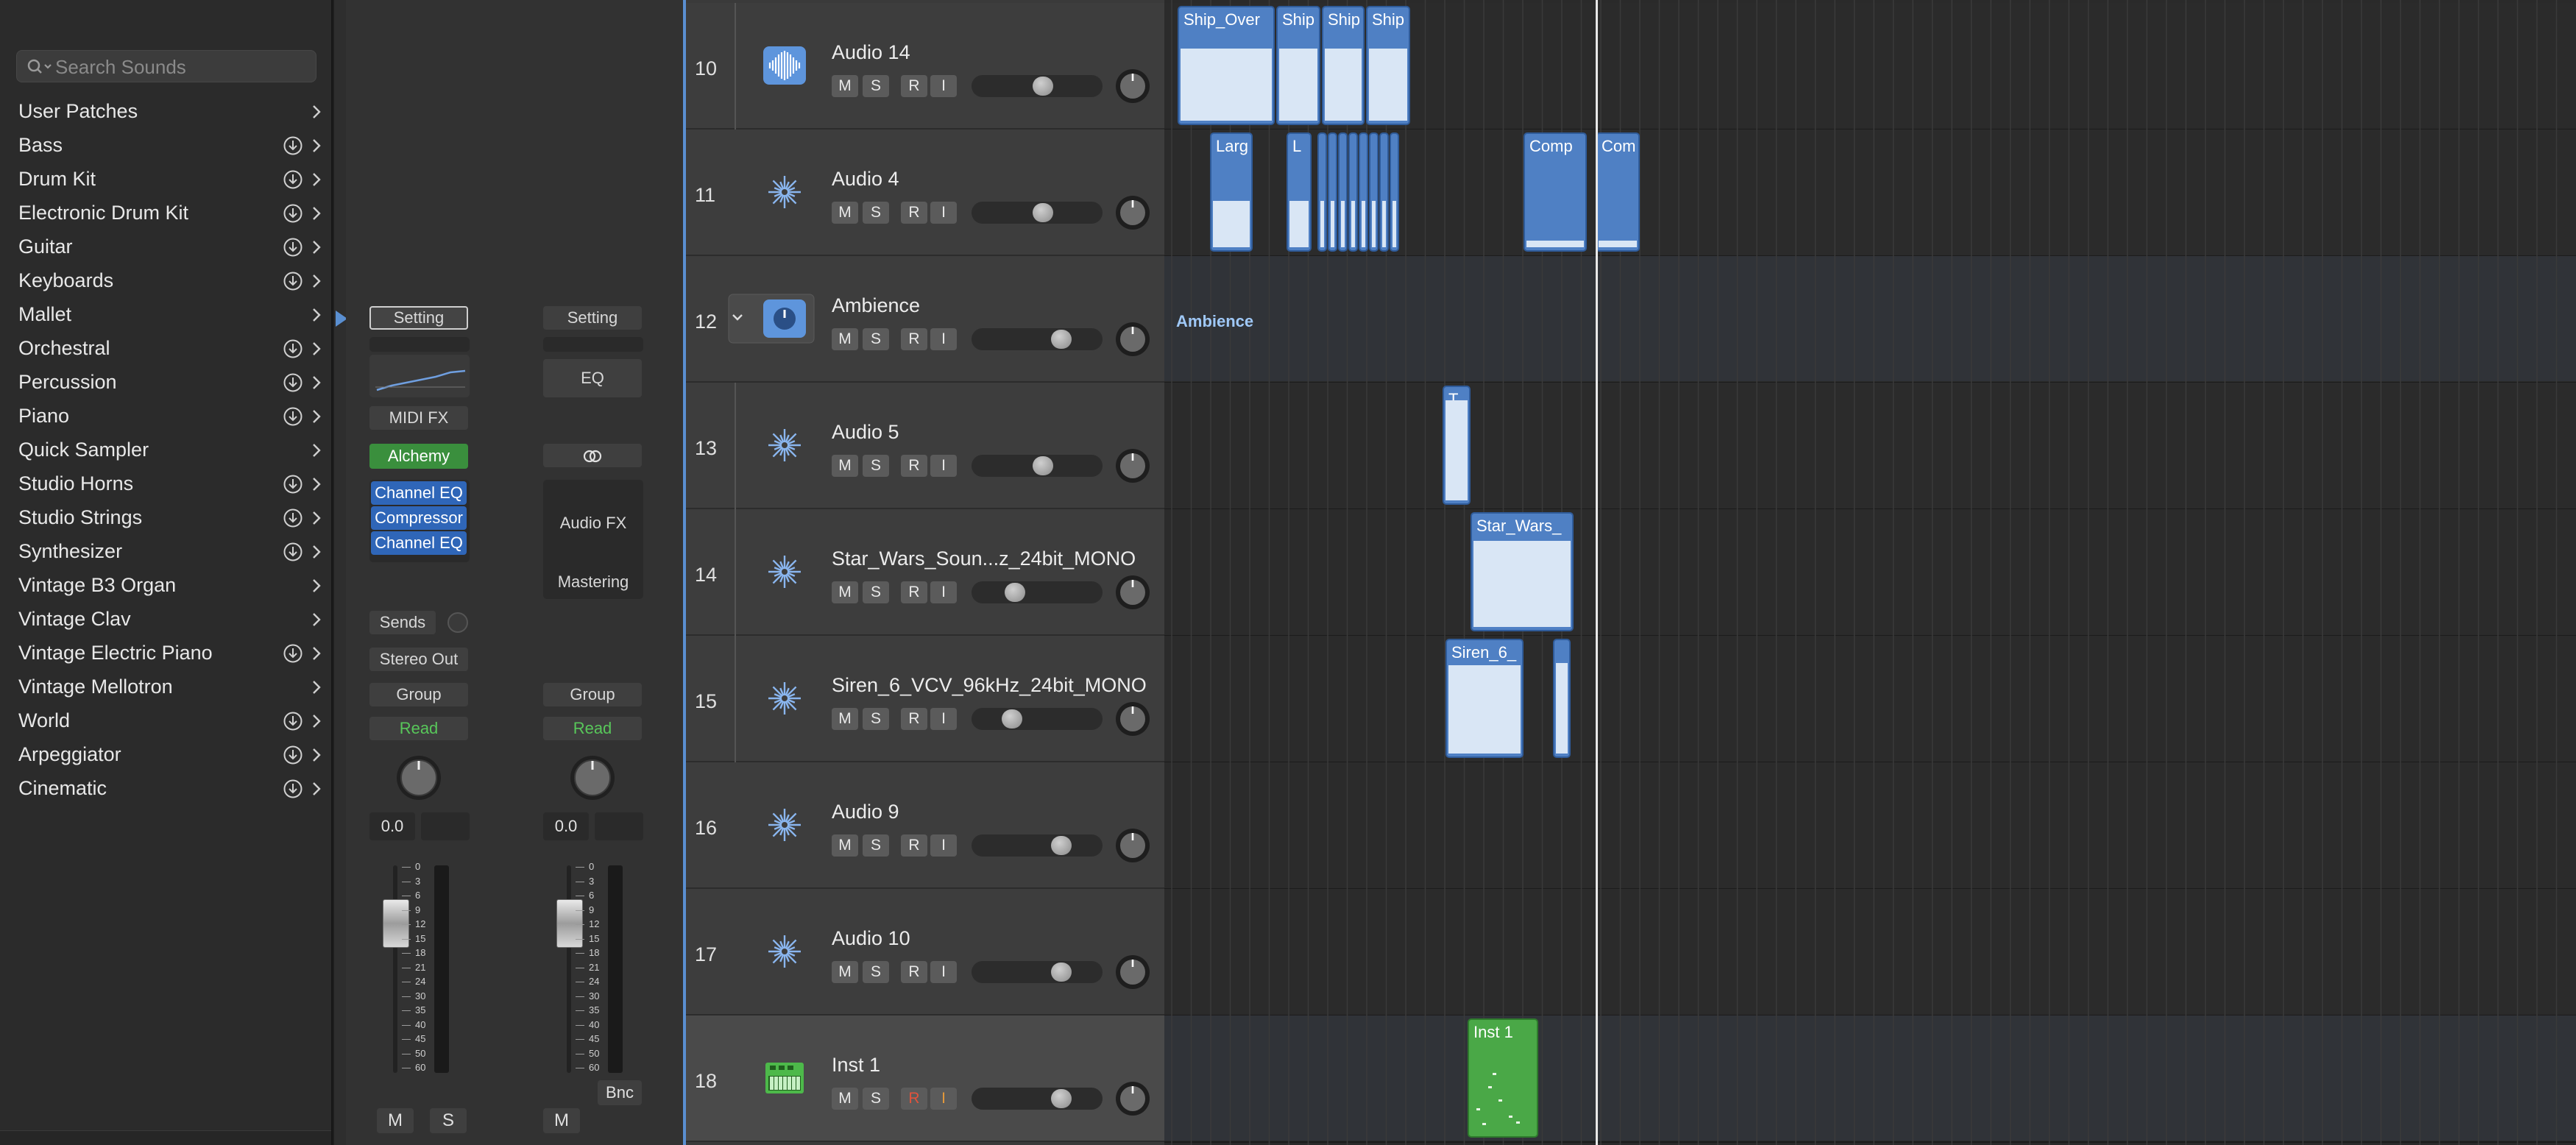 This screenshot has height=1145, width=2576. Describe the element at coordinates (620, 1093) in the screenshot. I see `bounce-button: Bnc` at that location.